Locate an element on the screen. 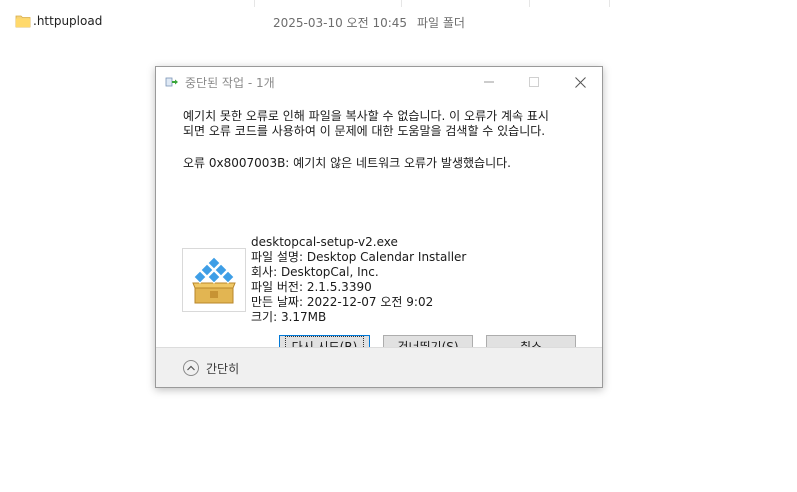 The image size is (797, 492). maximize-button is located at coordinates (534, 82).